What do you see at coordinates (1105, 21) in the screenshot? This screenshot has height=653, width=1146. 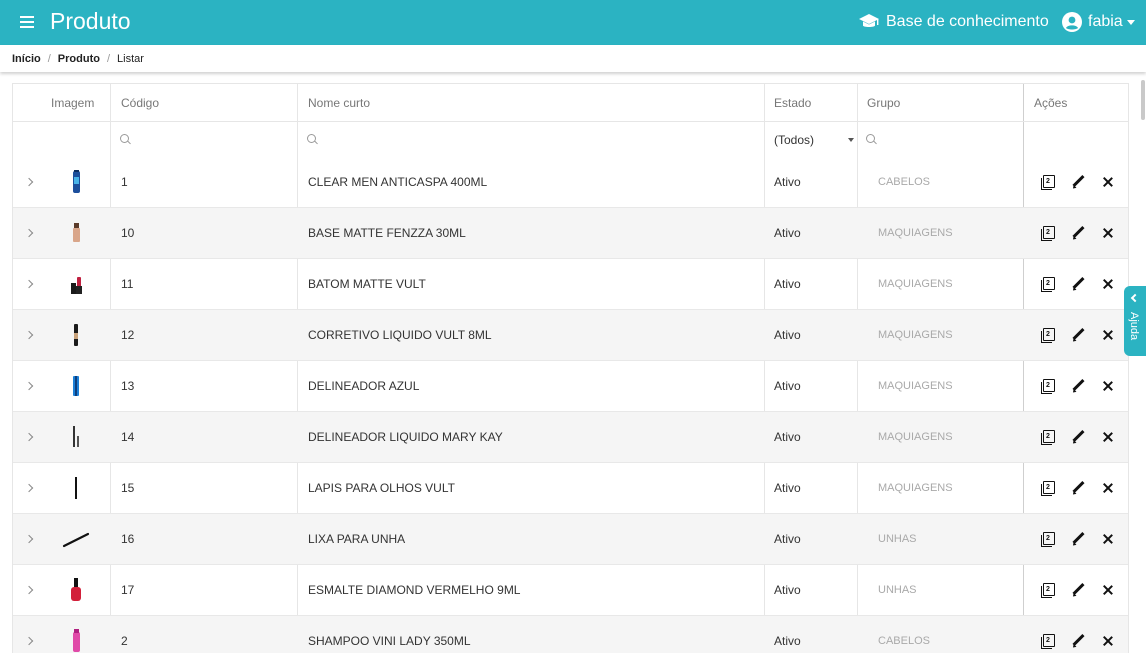 I see `user-name: fabia` at bounding box center [1105, 21].